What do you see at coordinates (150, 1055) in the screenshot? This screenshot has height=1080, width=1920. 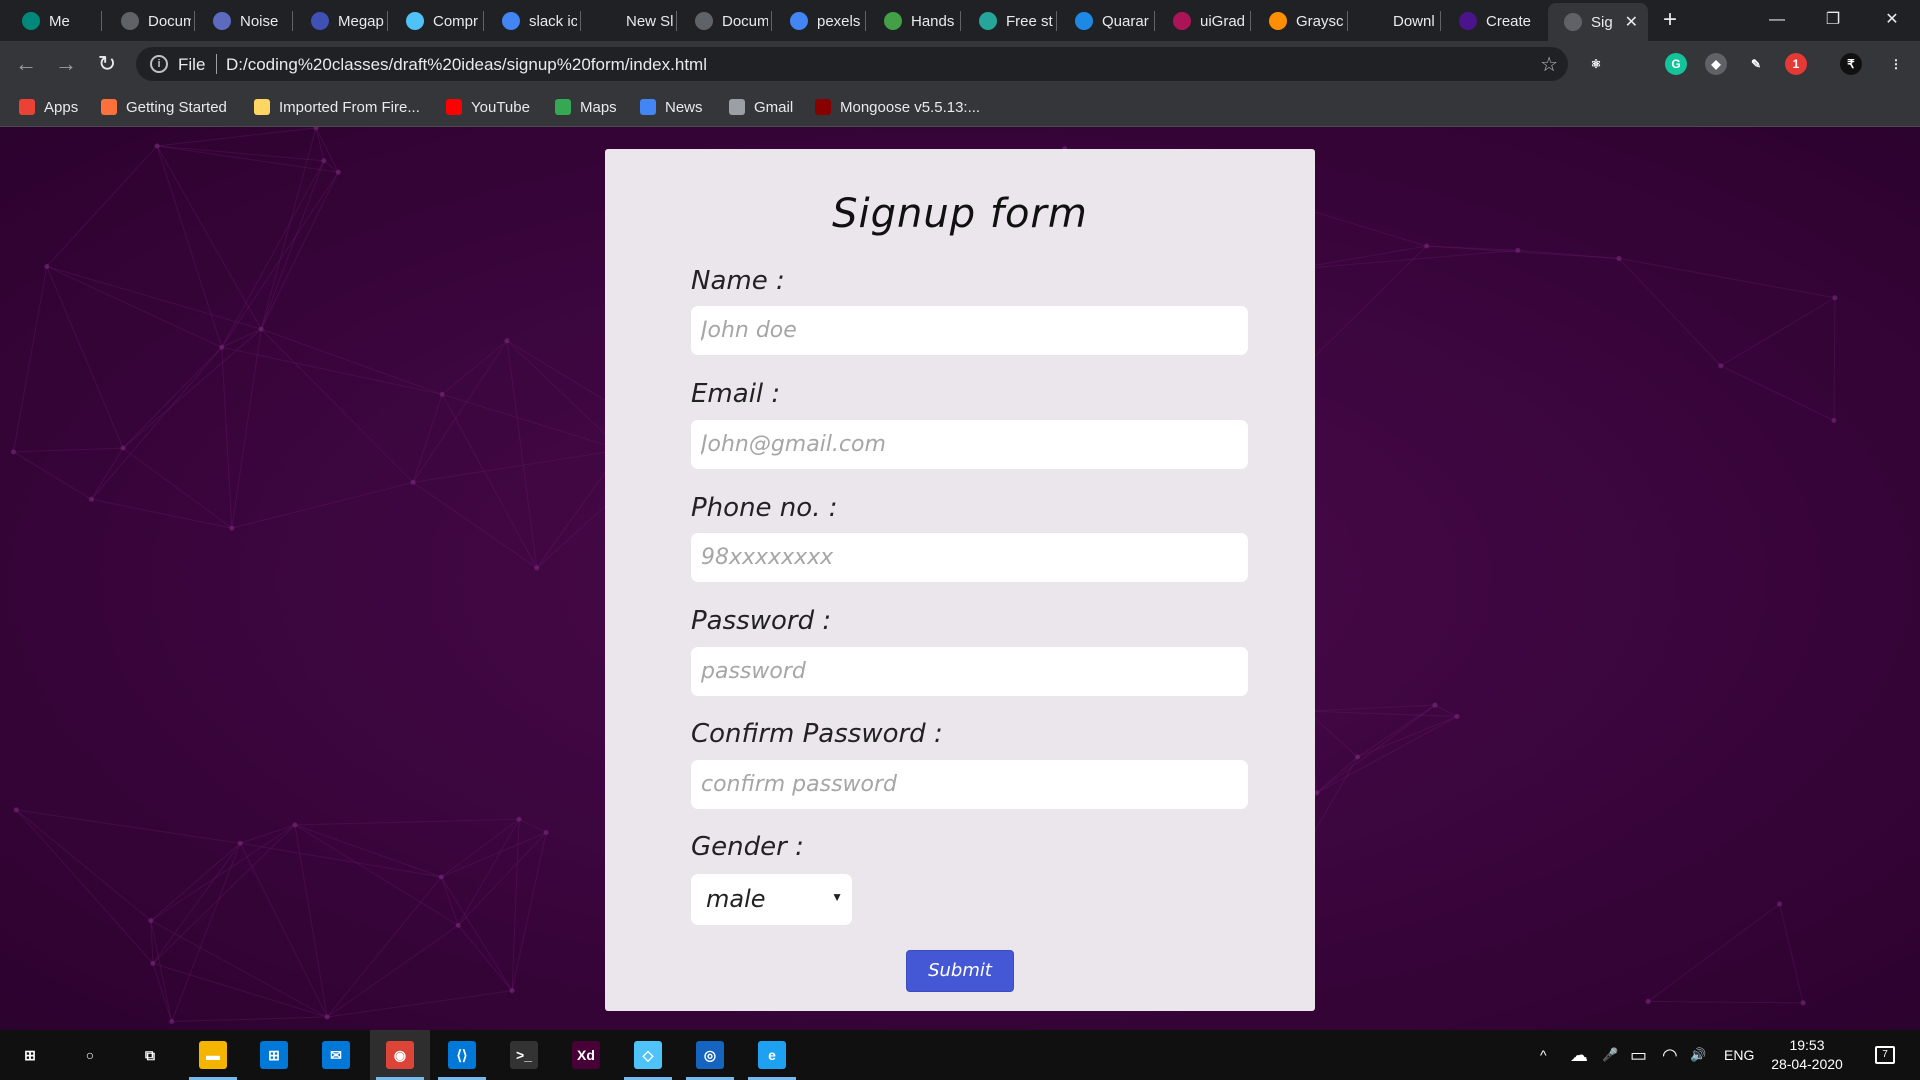 I see `task-view-button: ⧉` at bounding box center [150, 1055].